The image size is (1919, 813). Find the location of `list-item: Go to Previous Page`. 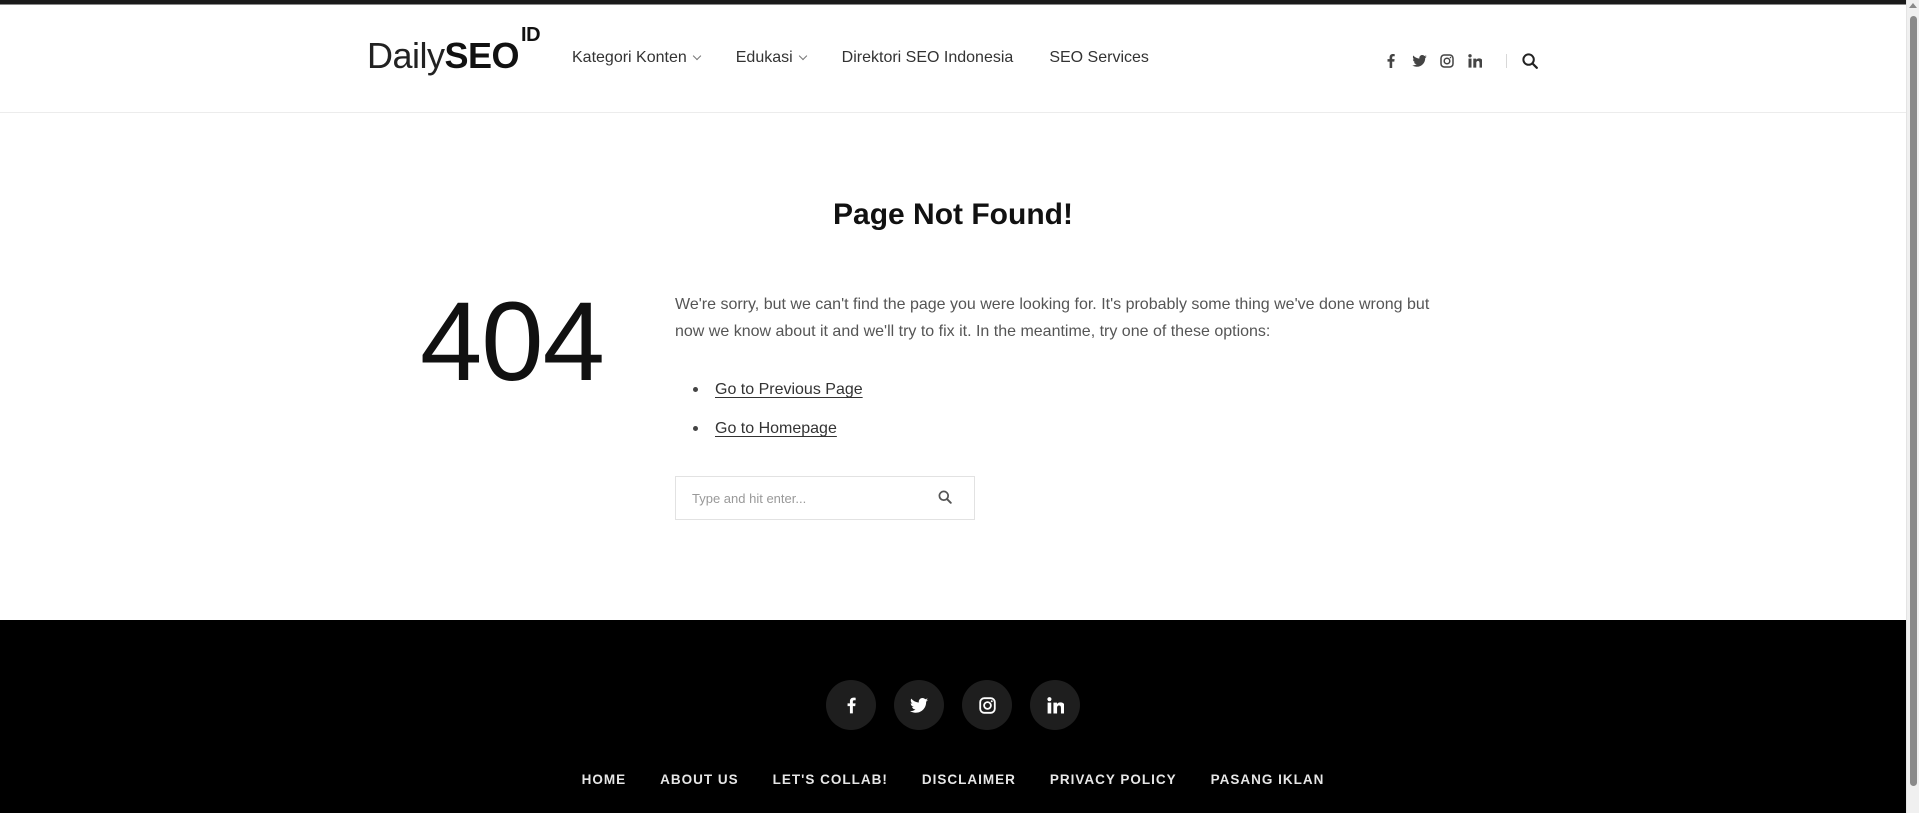

list-item: Go to Previous Page is located at coordinates (769, 395).